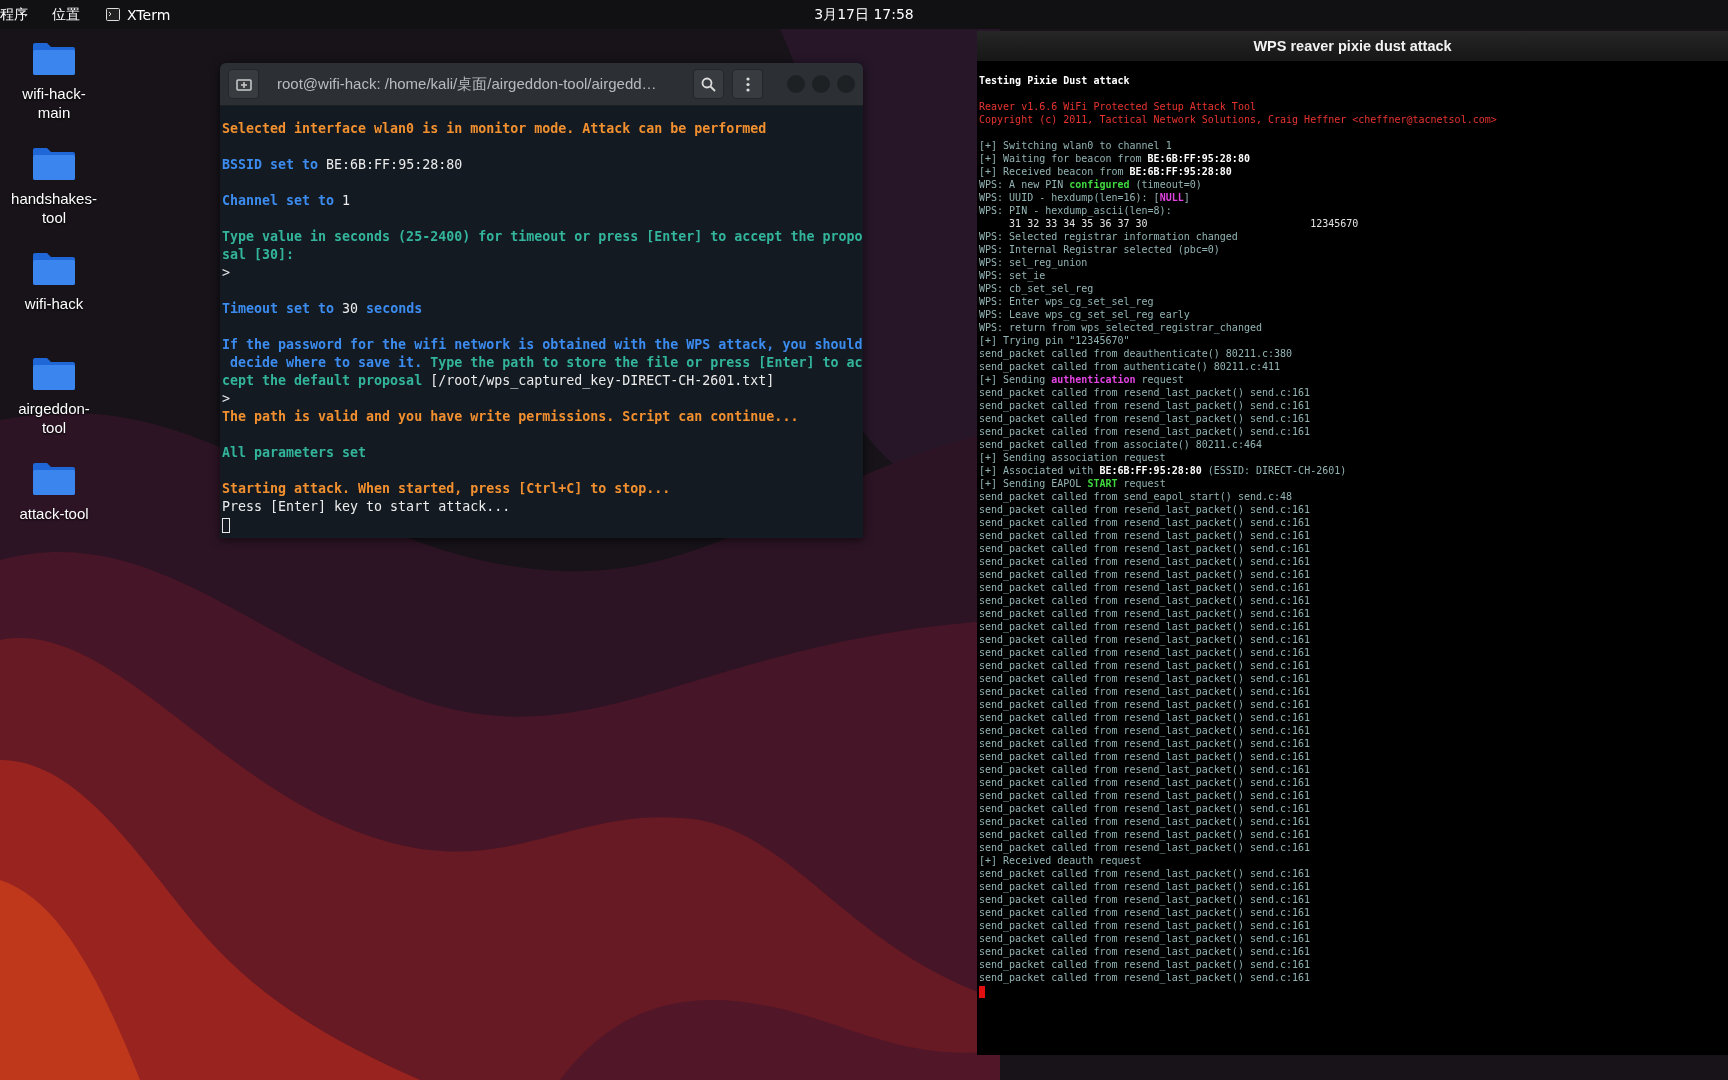  What do you see at coordinates (113, 14) in the screenshot?
I see `terminal-icon` at bounding box center [113, 14].